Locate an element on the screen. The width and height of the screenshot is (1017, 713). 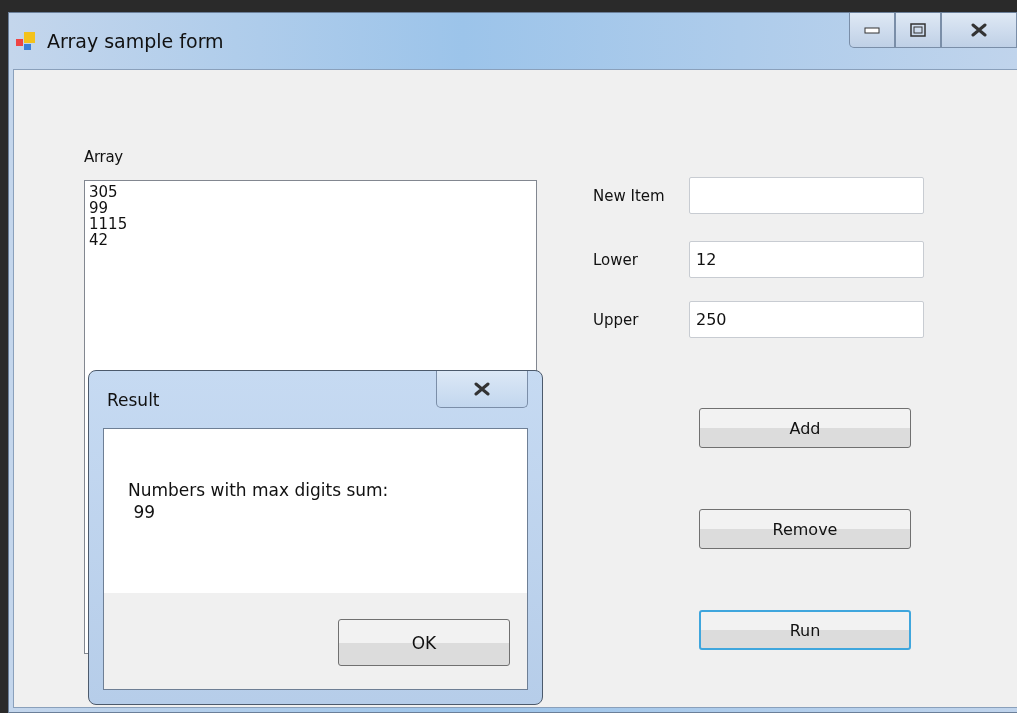
input-field: 250 is located at coordinates (806, 319).